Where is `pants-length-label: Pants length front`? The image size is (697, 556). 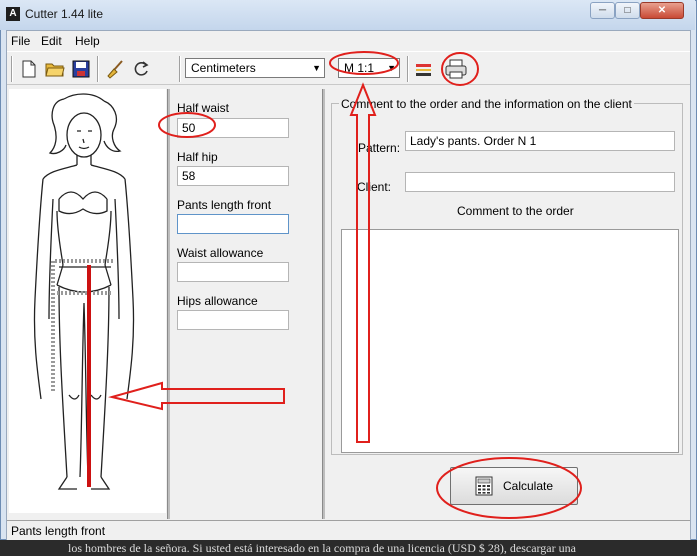 pants-length-label: Pants length front is located at coordinates (224, 205).